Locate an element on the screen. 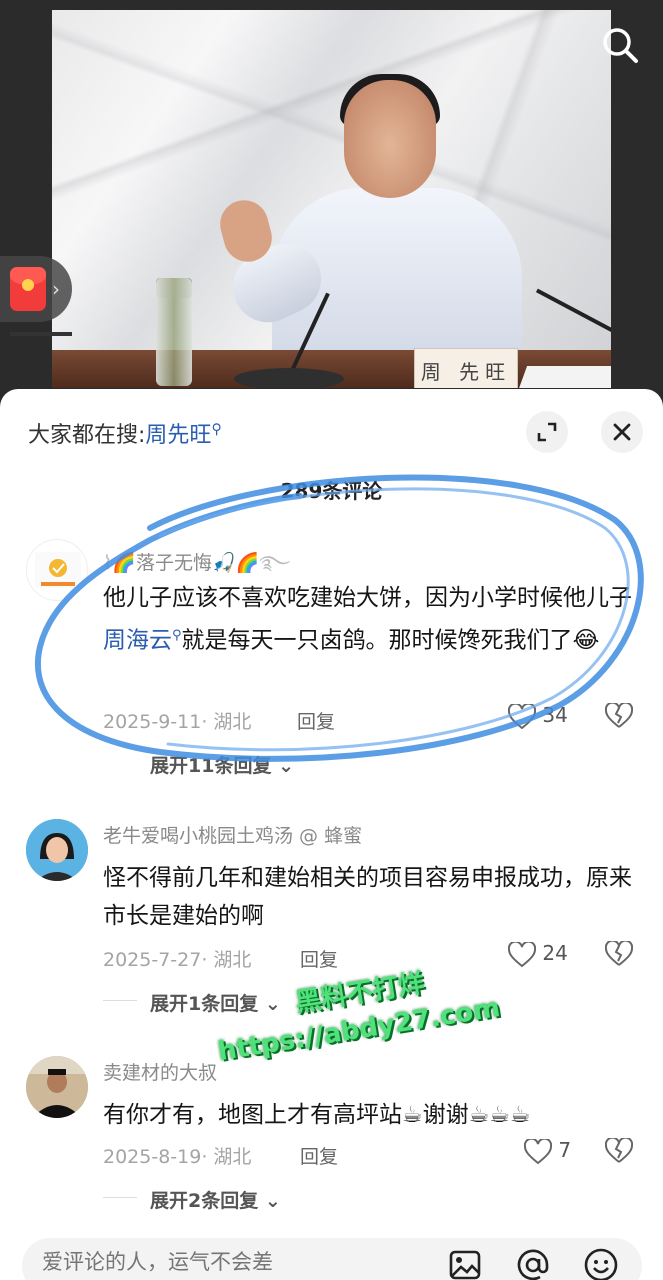 The height and width of the screenshot is (1280, 663). search-button is located at coordinates (620, 45).